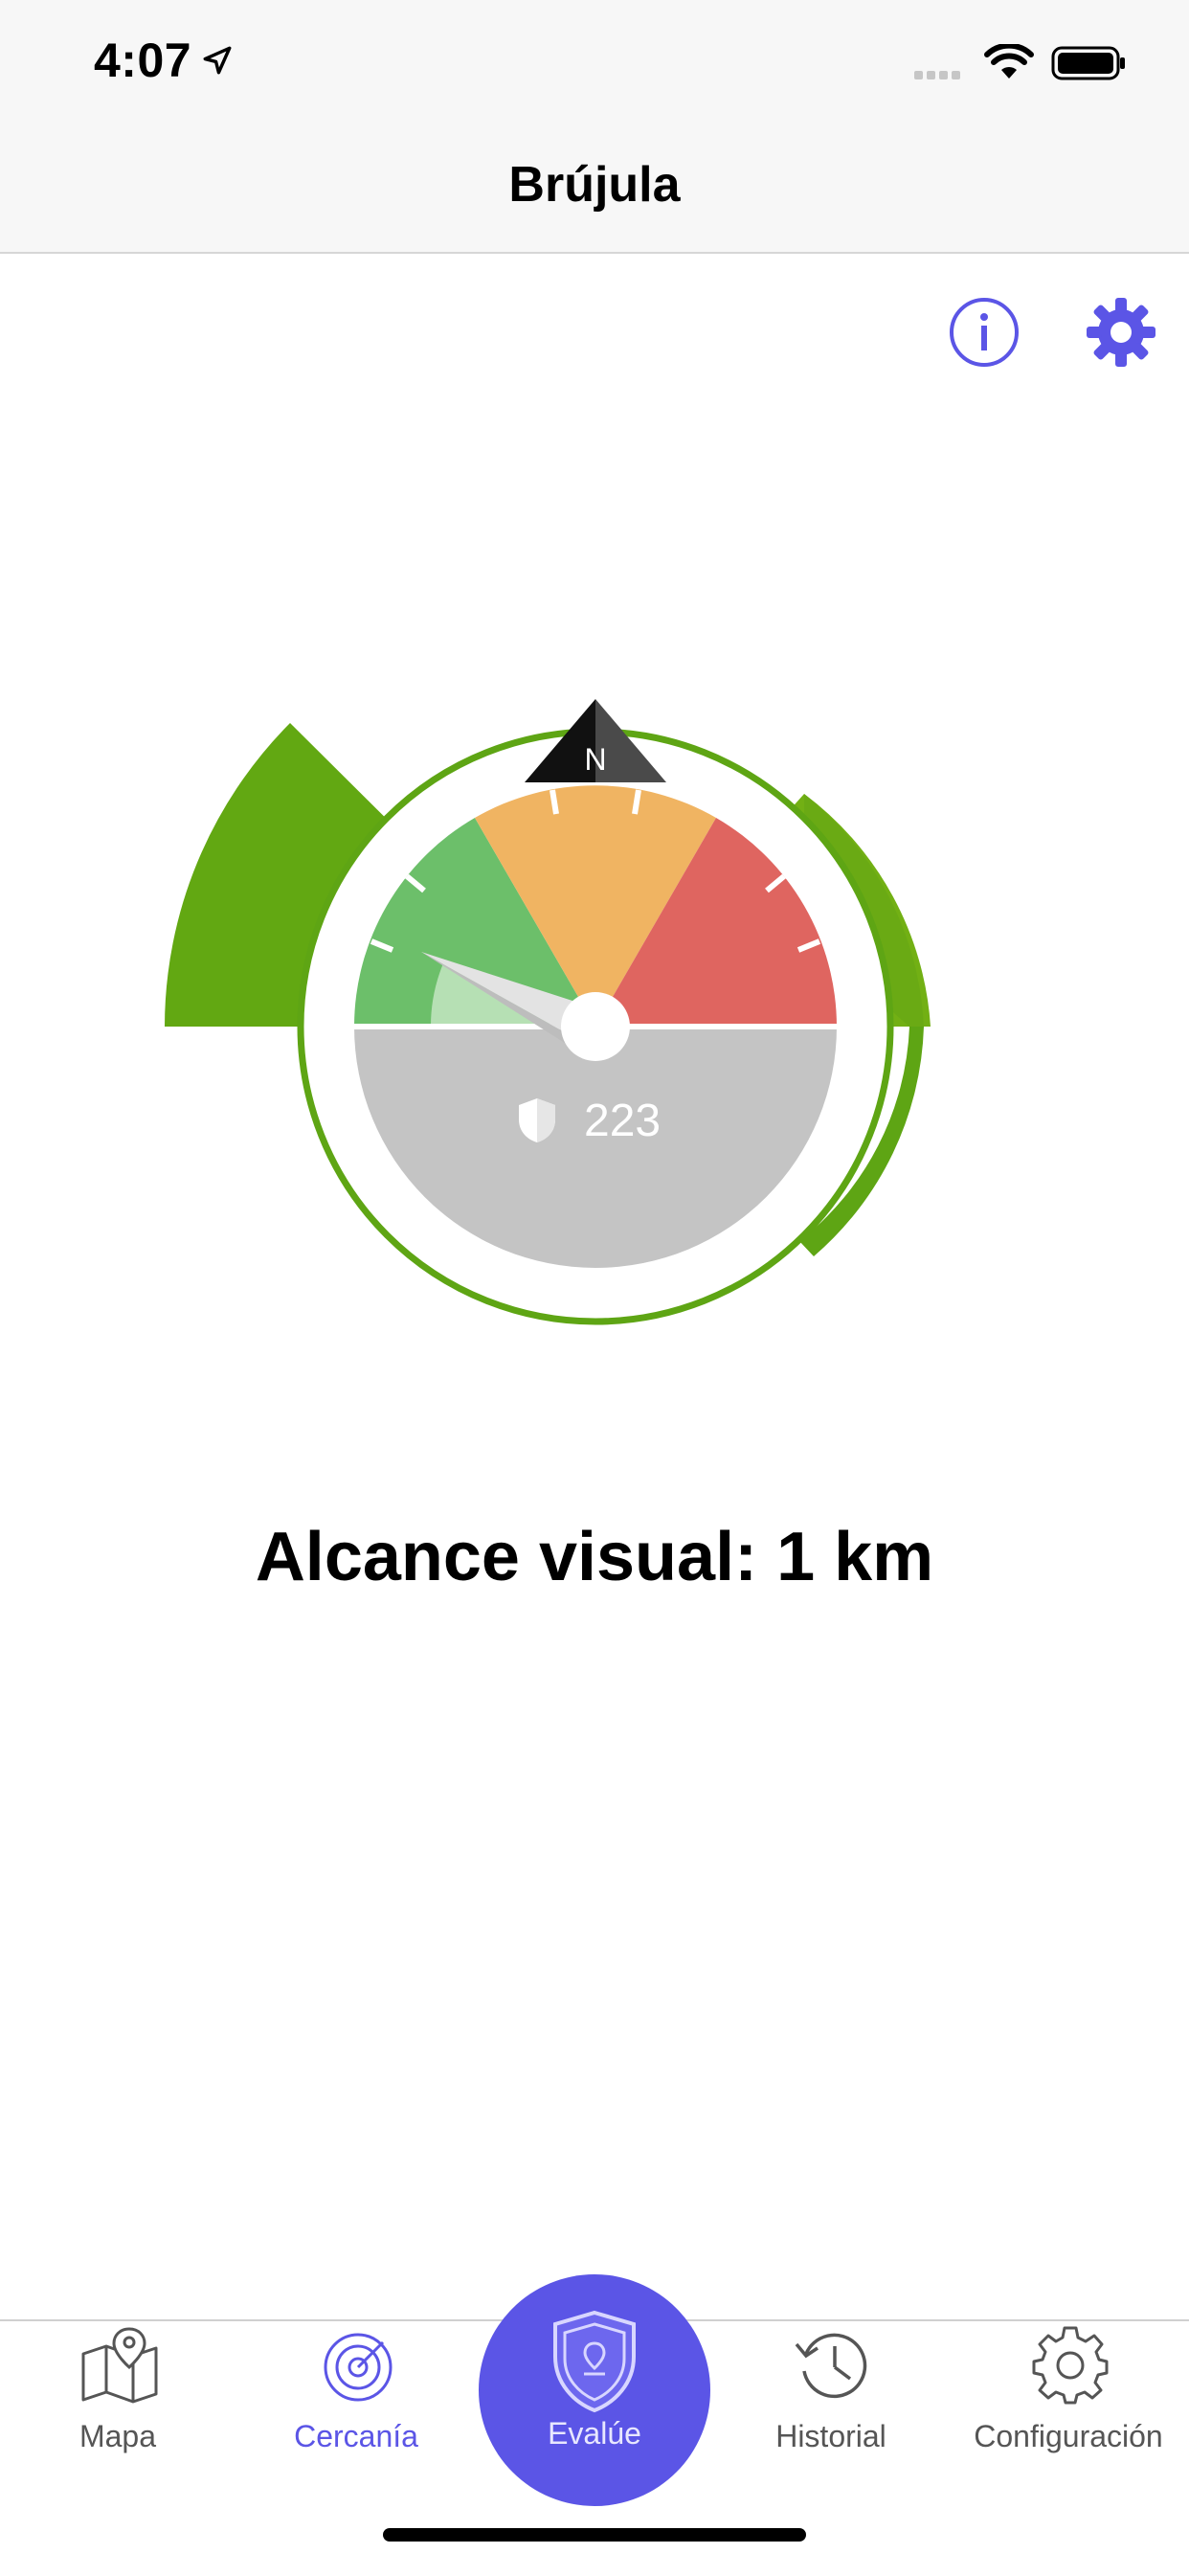  I want to click on page-title: Brújula, so click(594, 185).